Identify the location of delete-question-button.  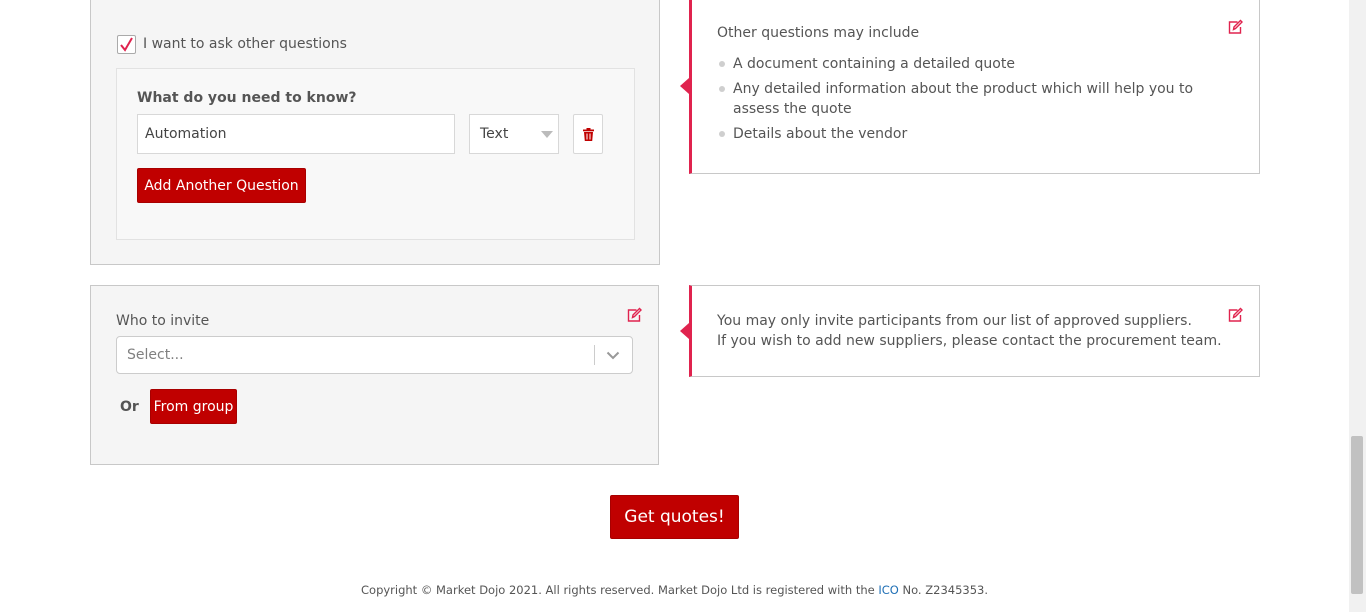
(588, 134).